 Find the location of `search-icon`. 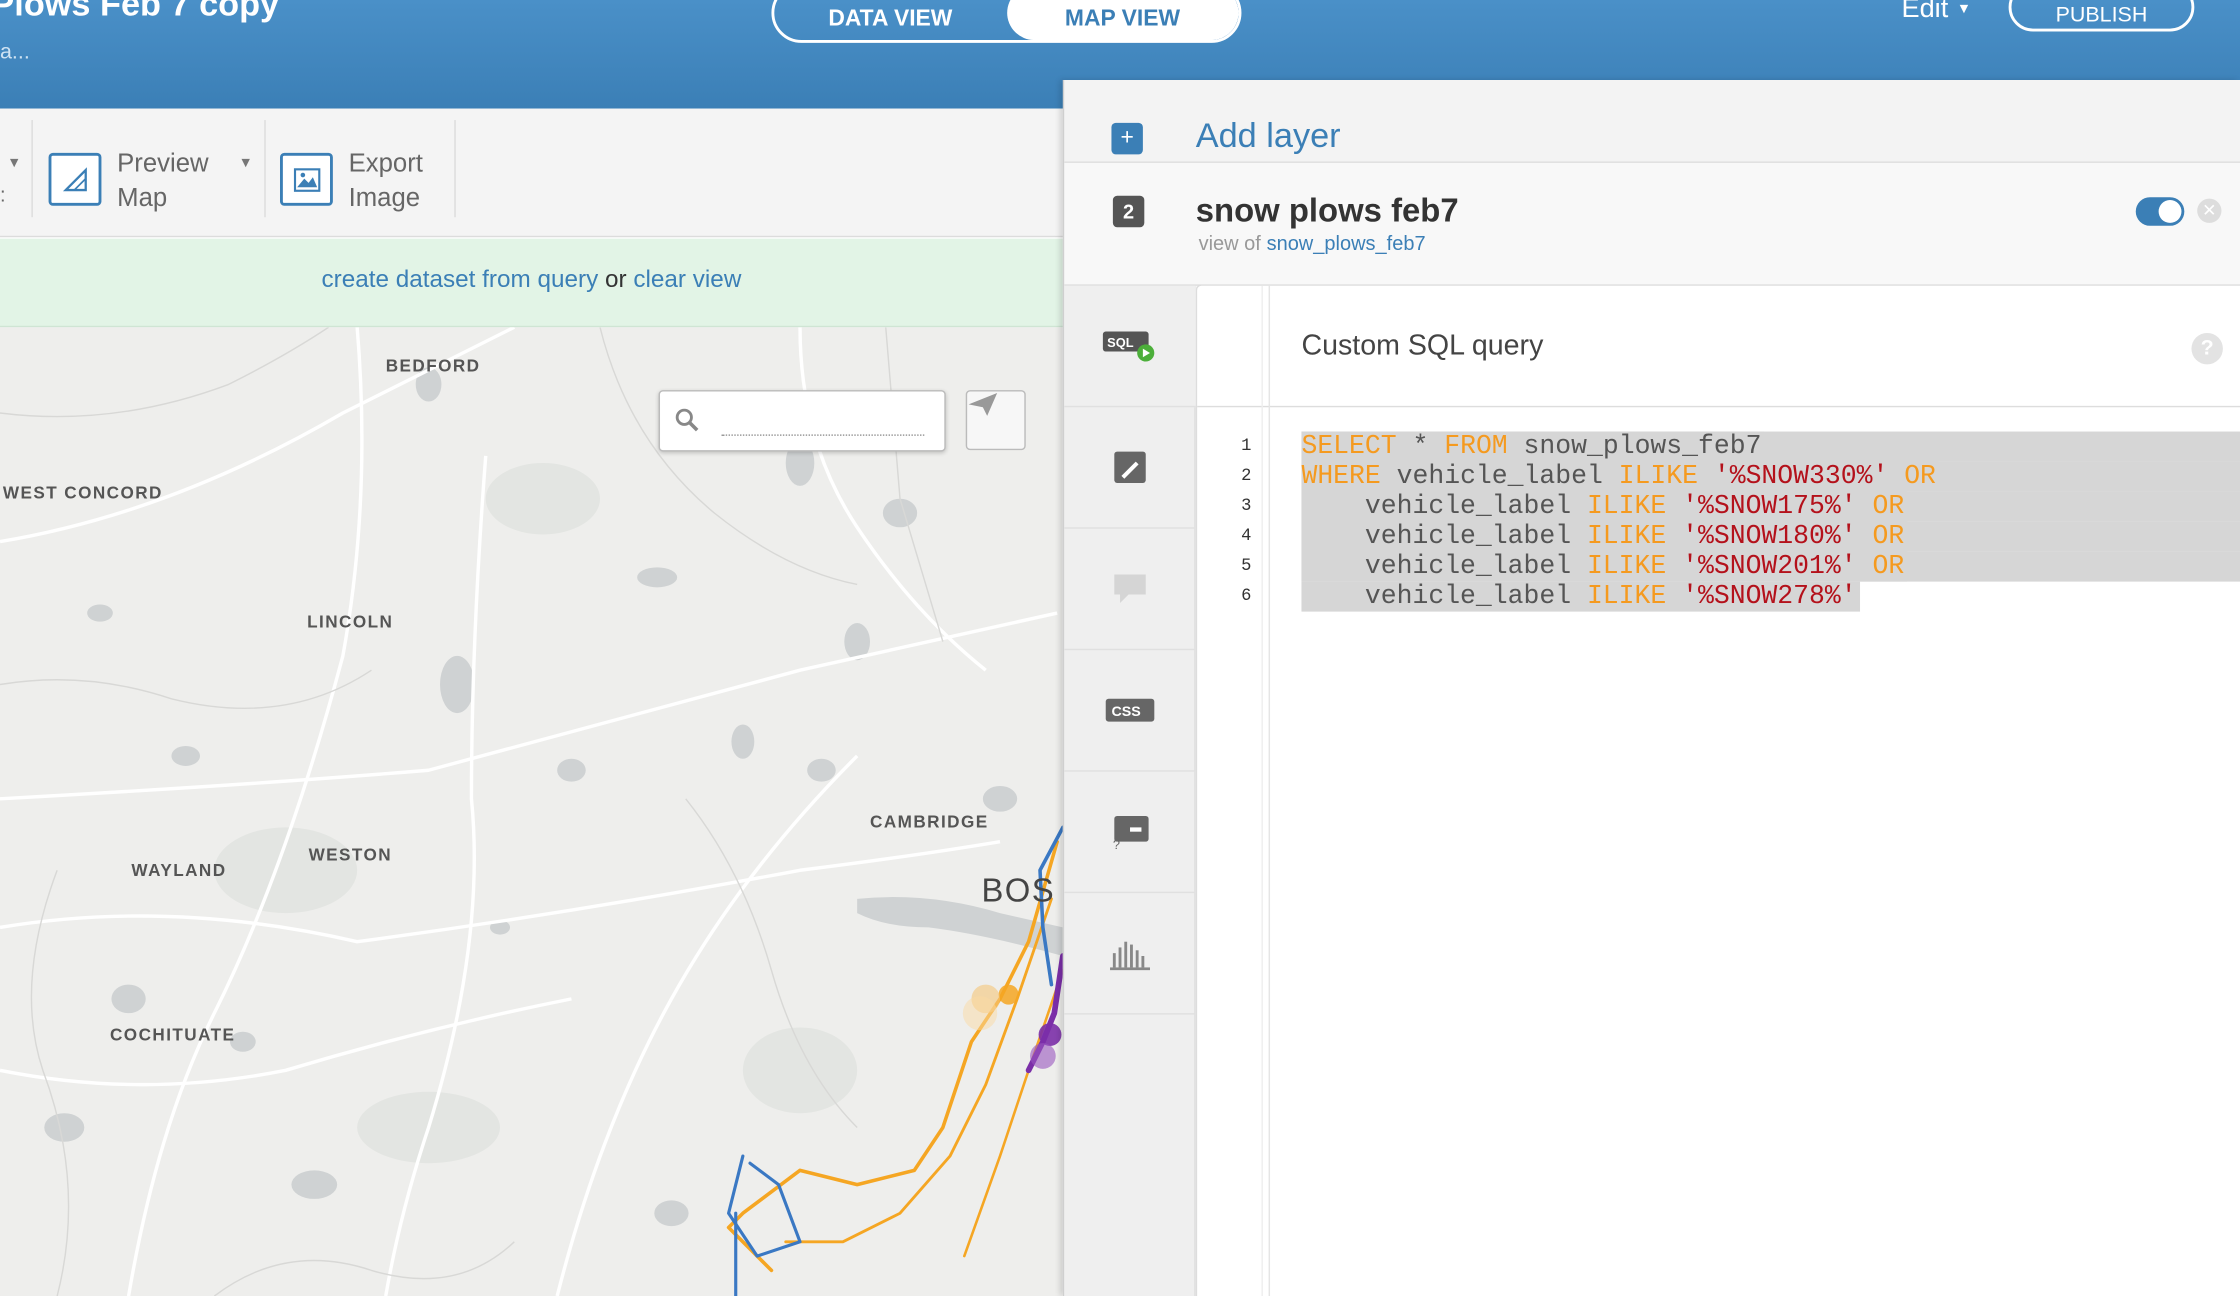

search-icon is located at coordinates (687, 420).